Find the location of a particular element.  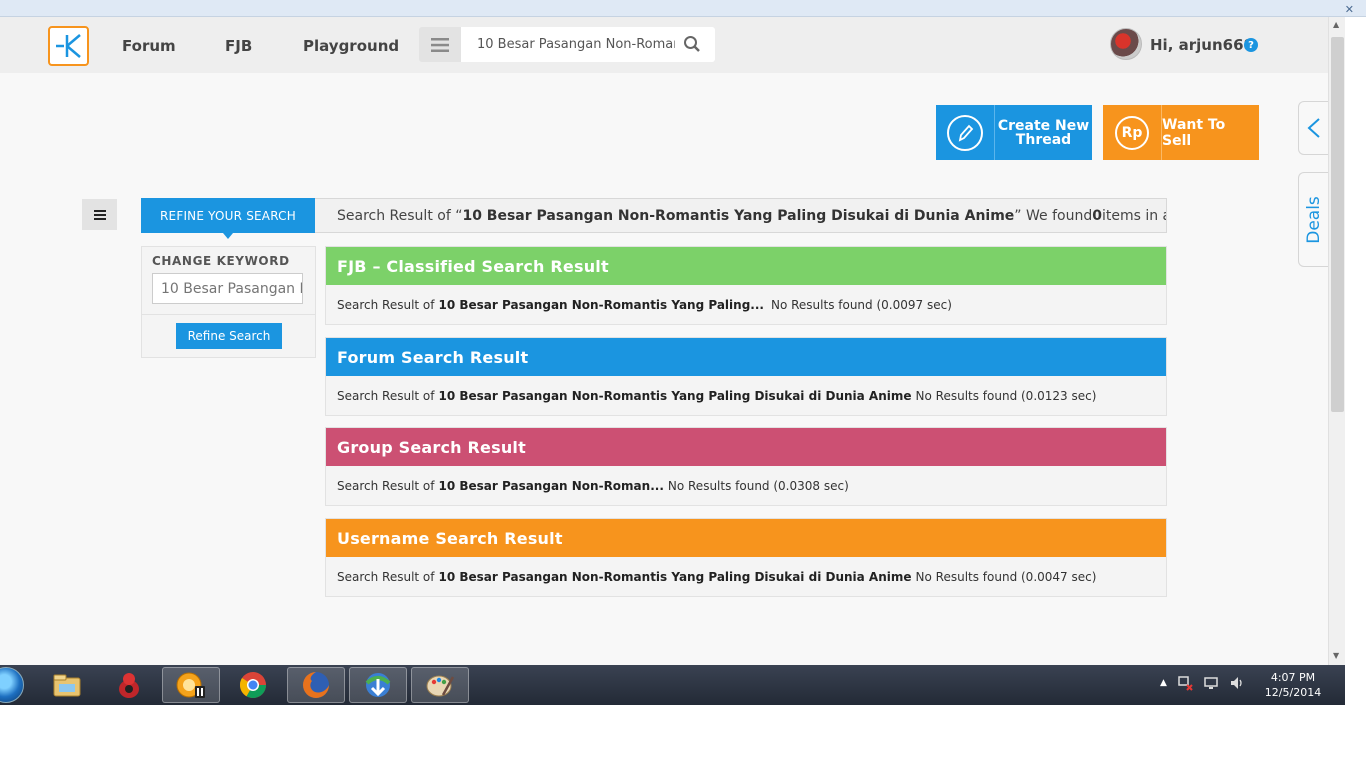

group-result-title: Group Search Result is located at coordinates (746, 447).